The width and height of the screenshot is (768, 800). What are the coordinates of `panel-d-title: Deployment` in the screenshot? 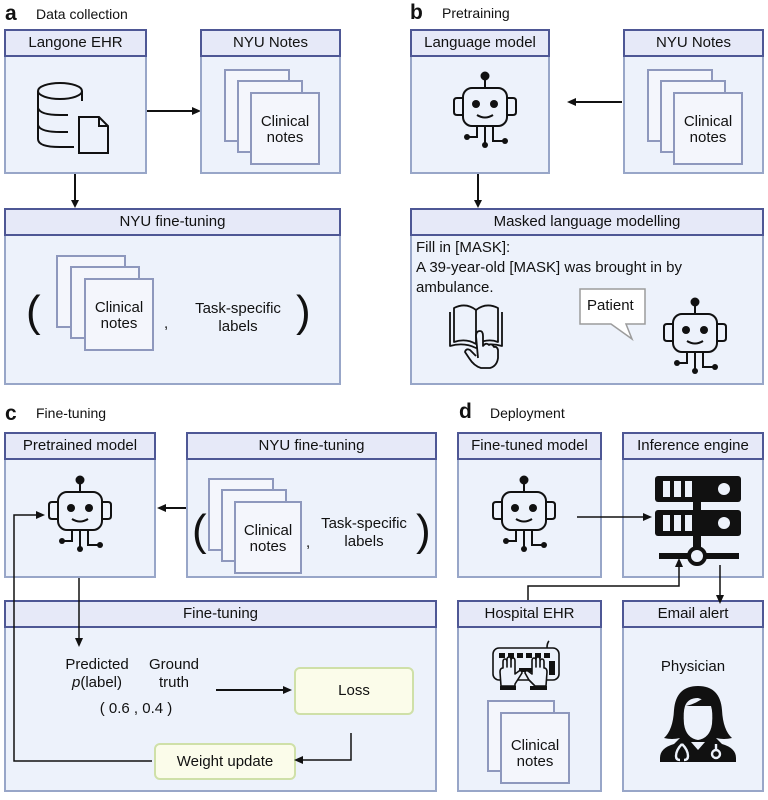 It's located at (527, 413).